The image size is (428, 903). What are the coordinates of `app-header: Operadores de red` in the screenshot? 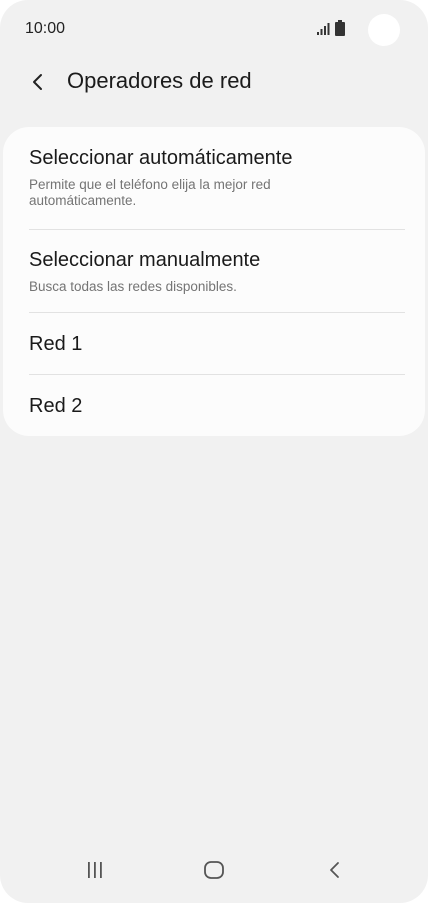 It's located at (214, 82).